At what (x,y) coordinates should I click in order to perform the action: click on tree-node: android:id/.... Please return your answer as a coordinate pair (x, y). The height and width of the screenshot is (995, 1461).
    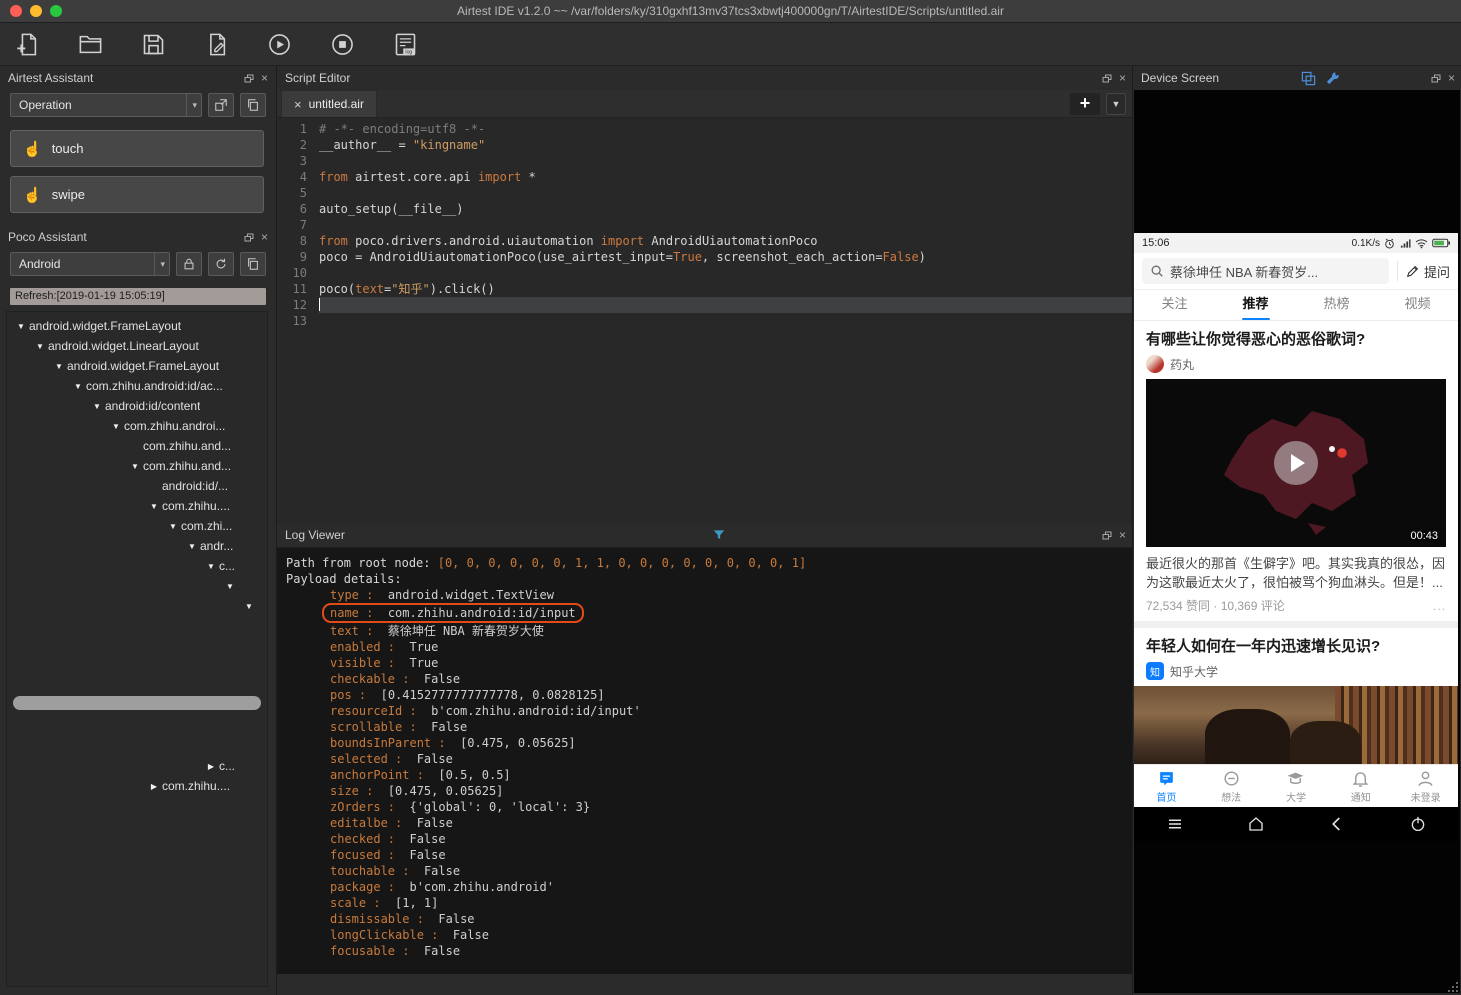
    Looking at the image, I should click on (137, 486).